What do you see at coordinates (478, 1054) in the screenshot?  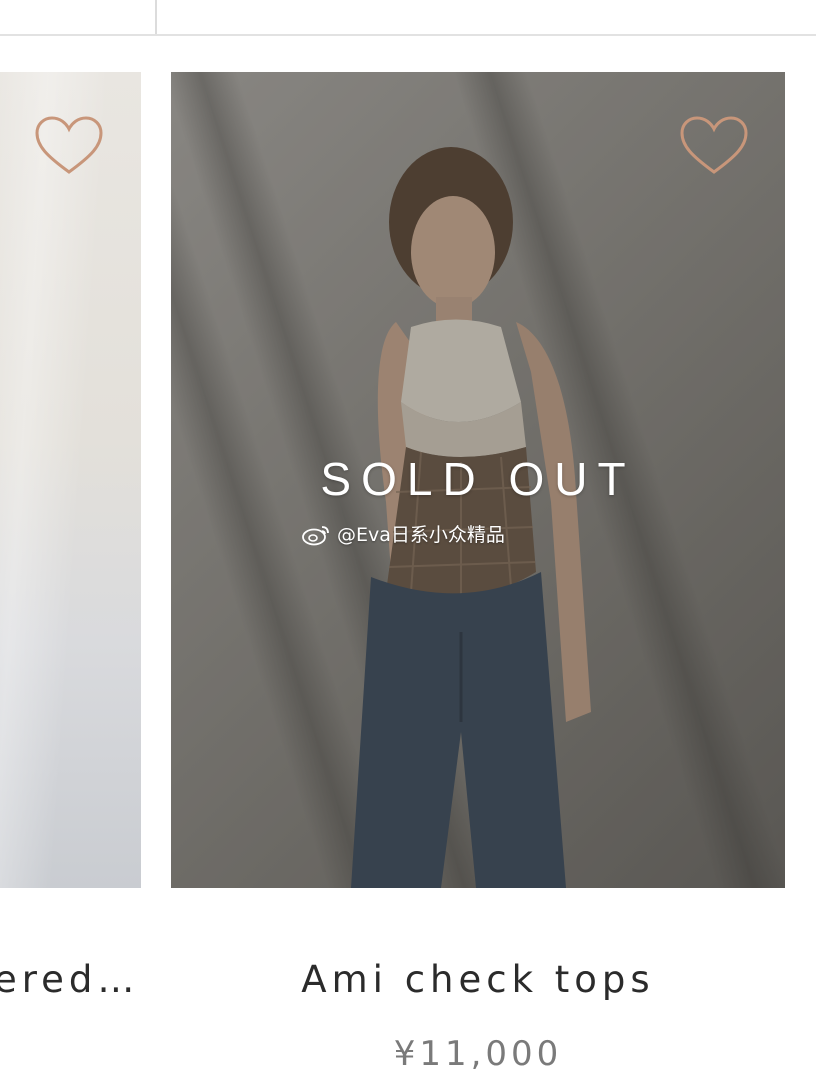 I see `product-price: ¥11,000` at bounding box center [478, 1054].